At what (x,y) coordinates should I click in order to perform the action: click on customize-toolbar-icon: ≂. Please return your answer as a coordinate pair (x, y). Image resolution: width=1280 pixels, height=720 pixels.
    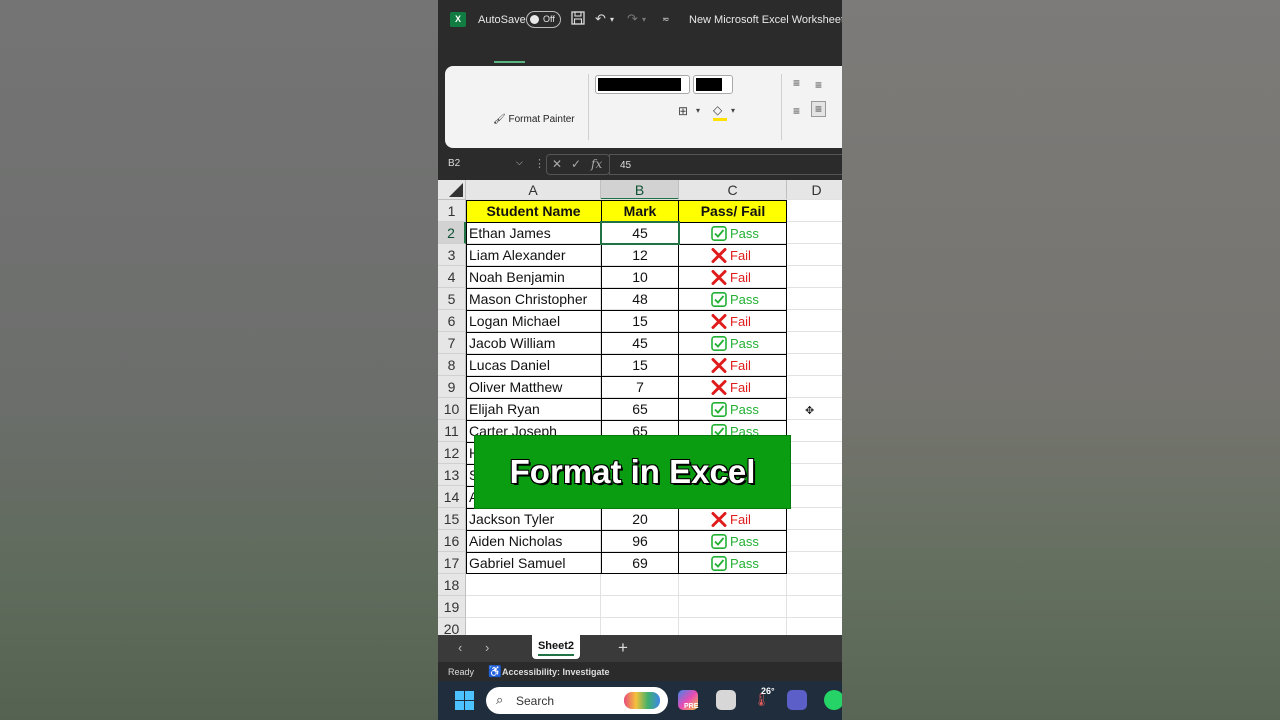
    Looking at the image, I should click on (666, 19).